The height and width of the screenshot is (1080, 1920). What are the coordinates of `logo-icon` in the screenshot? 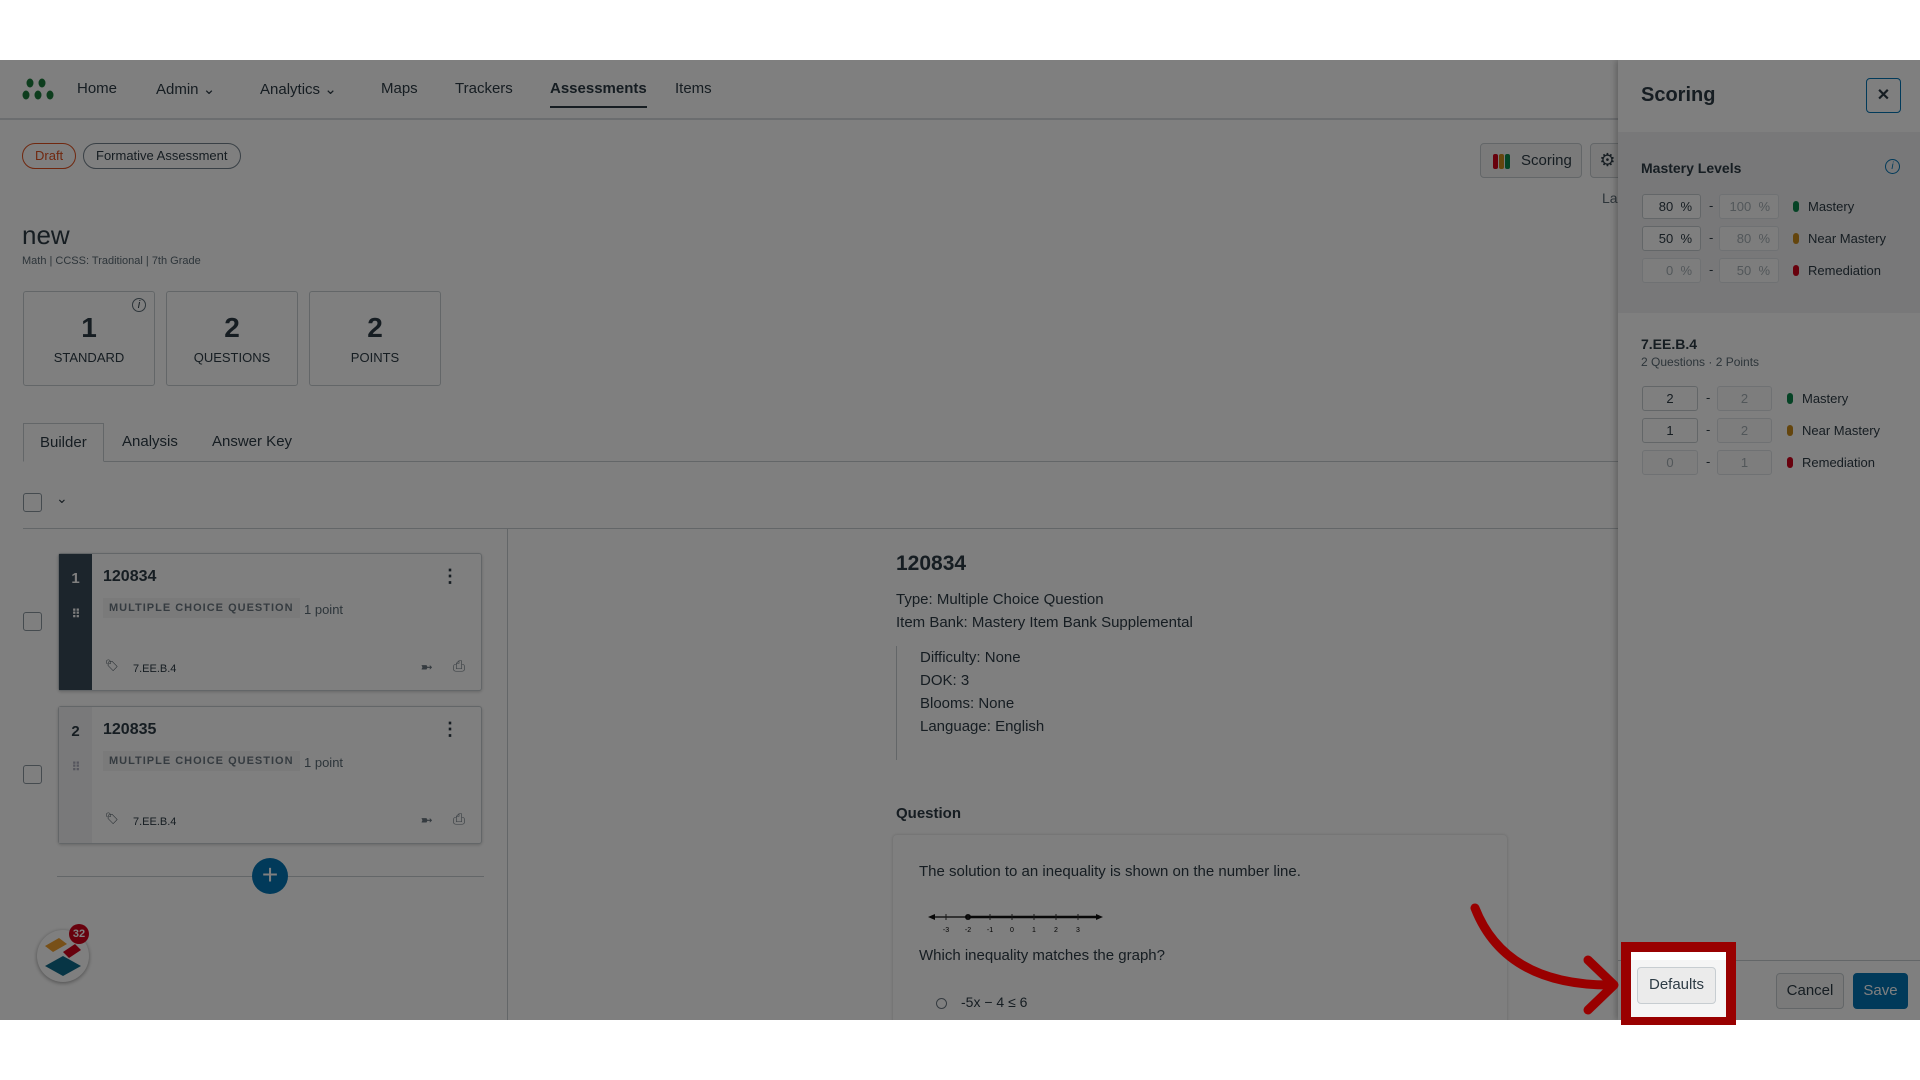 It's located at (38, 89).